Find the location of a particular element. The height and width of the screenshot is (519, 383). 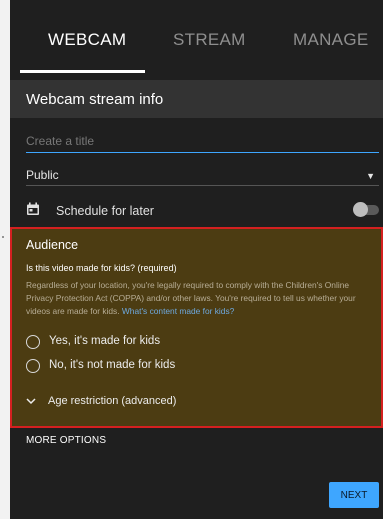

active-tab-indicator is located at coordinates (82, 71).